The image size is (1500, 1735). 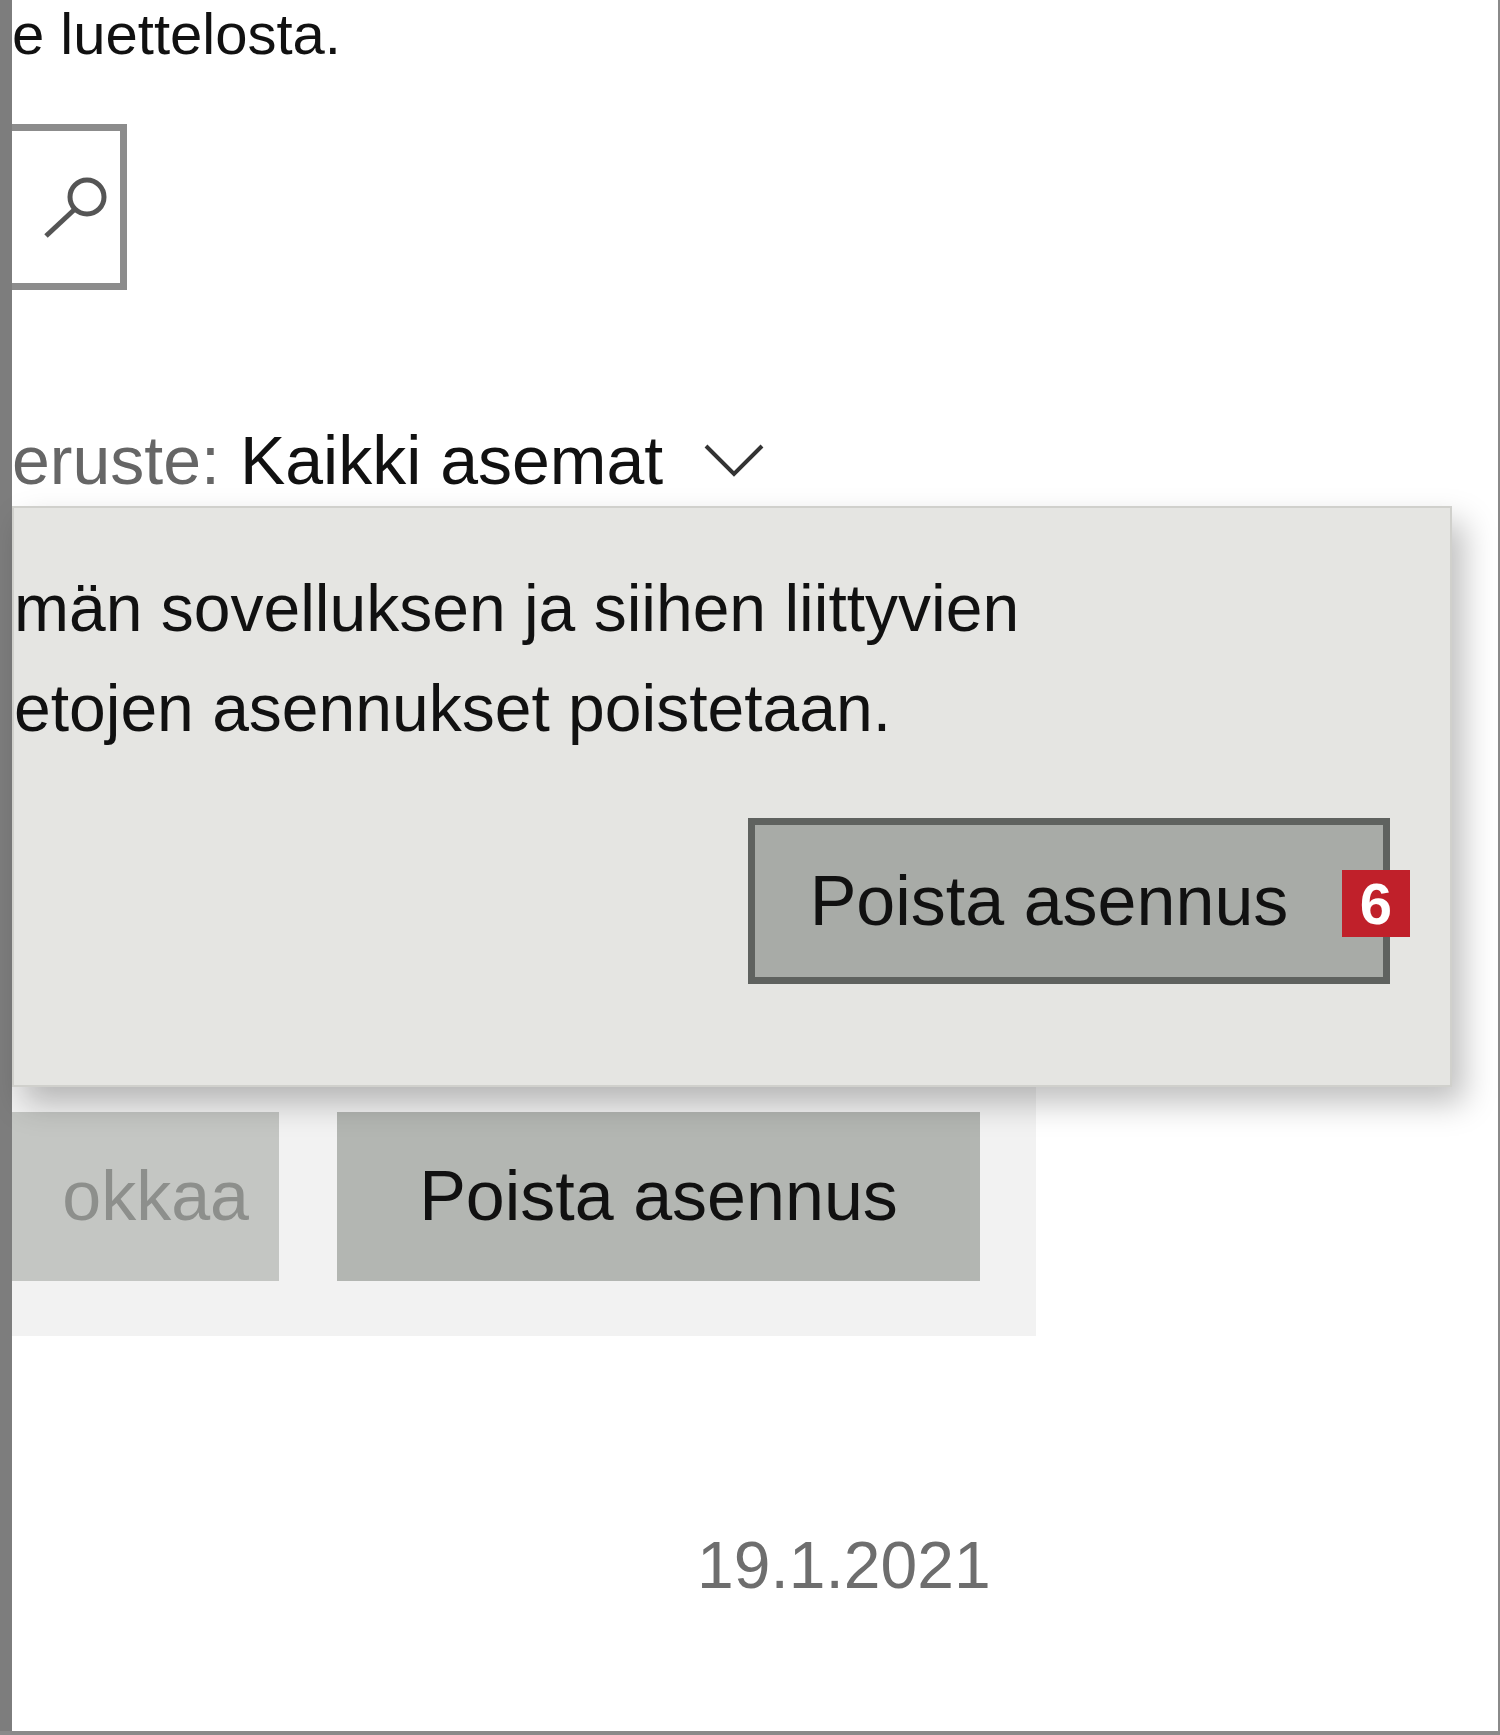 What do you see at coordinates (658, 1196) in the screenshot?
I see `action-button: Poista asennus` at bounding box center [658, 1196].